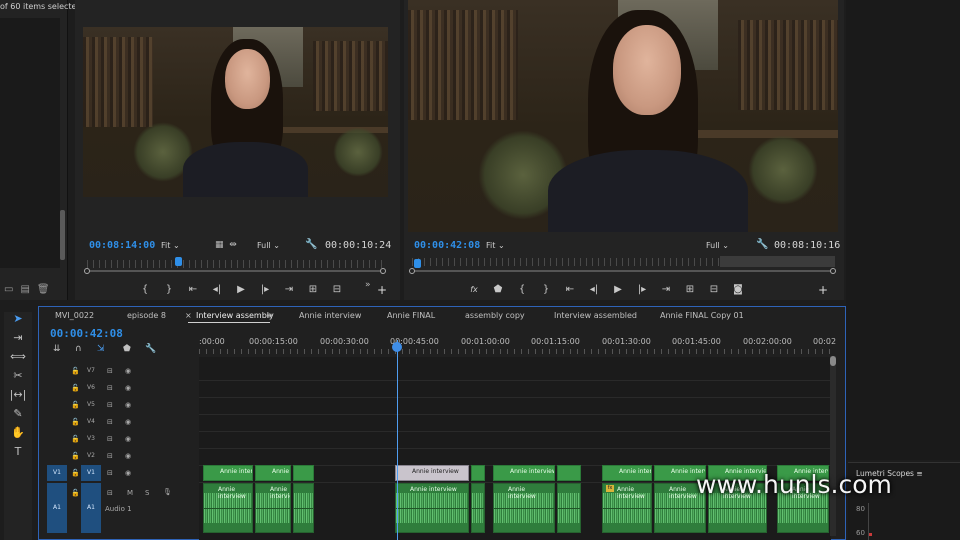 This screenshot has width=960, height=540. I want to click on track-select-tool-icon: ⇥, so click(18, 340).